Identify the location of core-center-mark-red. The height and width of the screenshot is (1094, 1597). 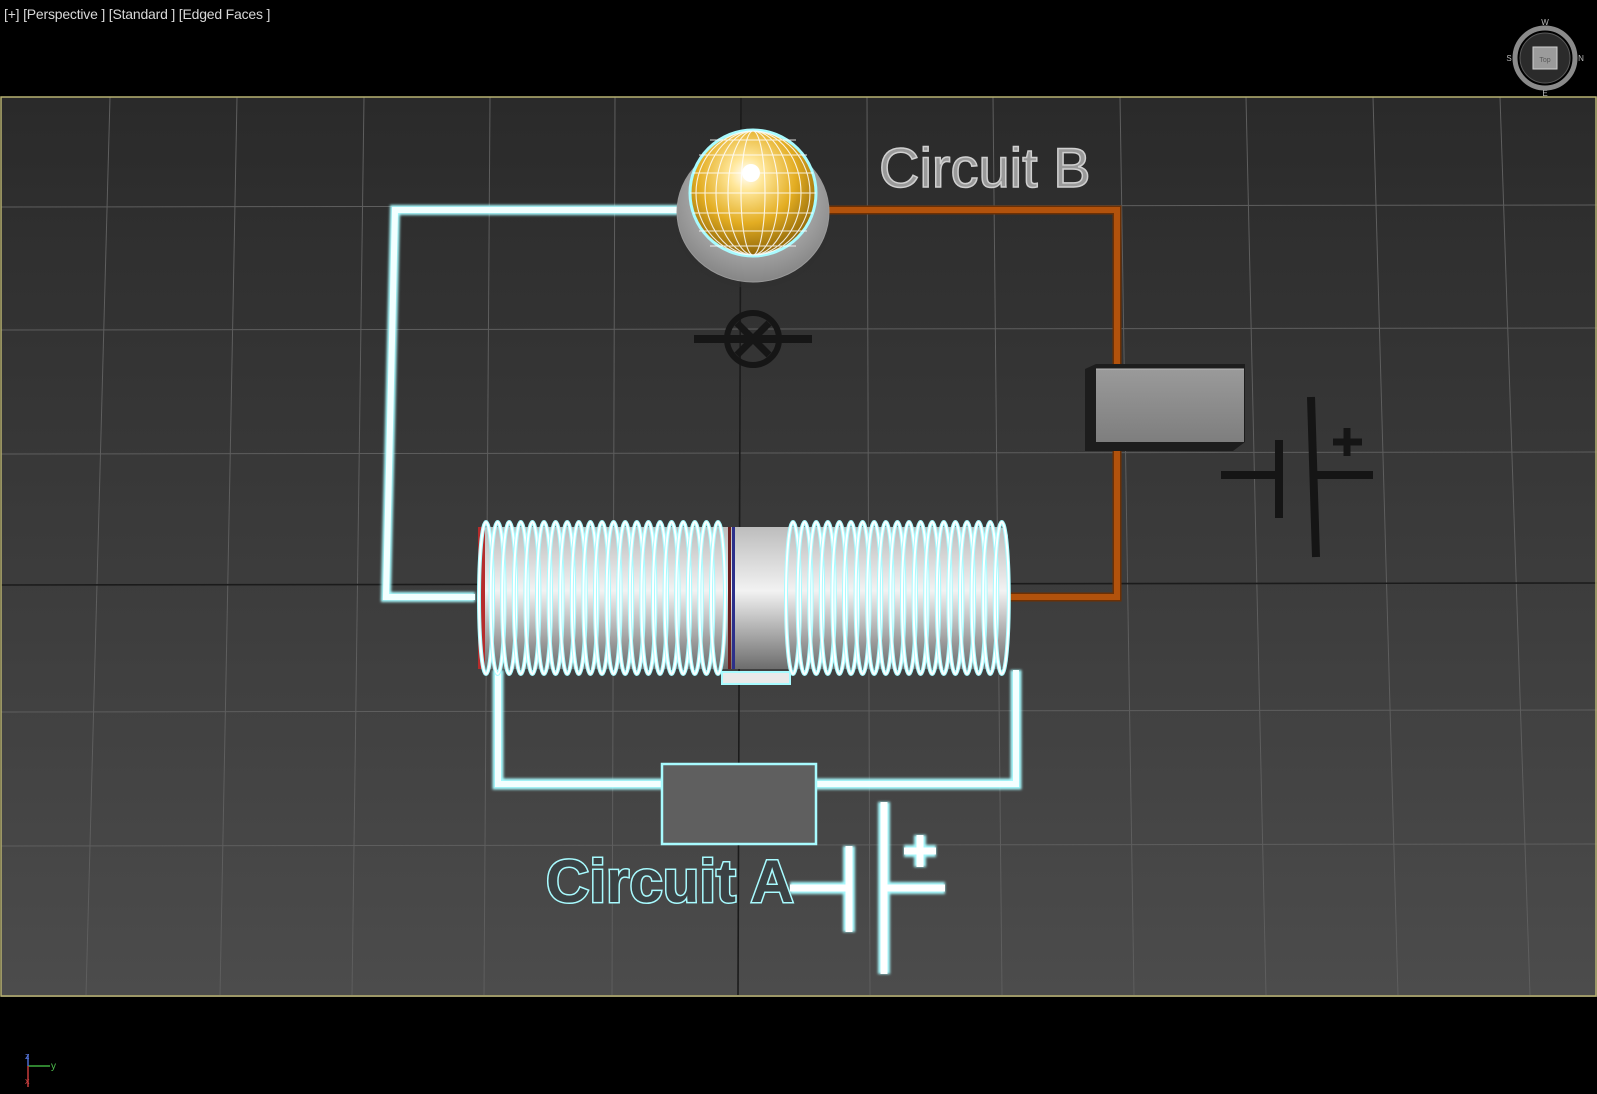
(729, 598).